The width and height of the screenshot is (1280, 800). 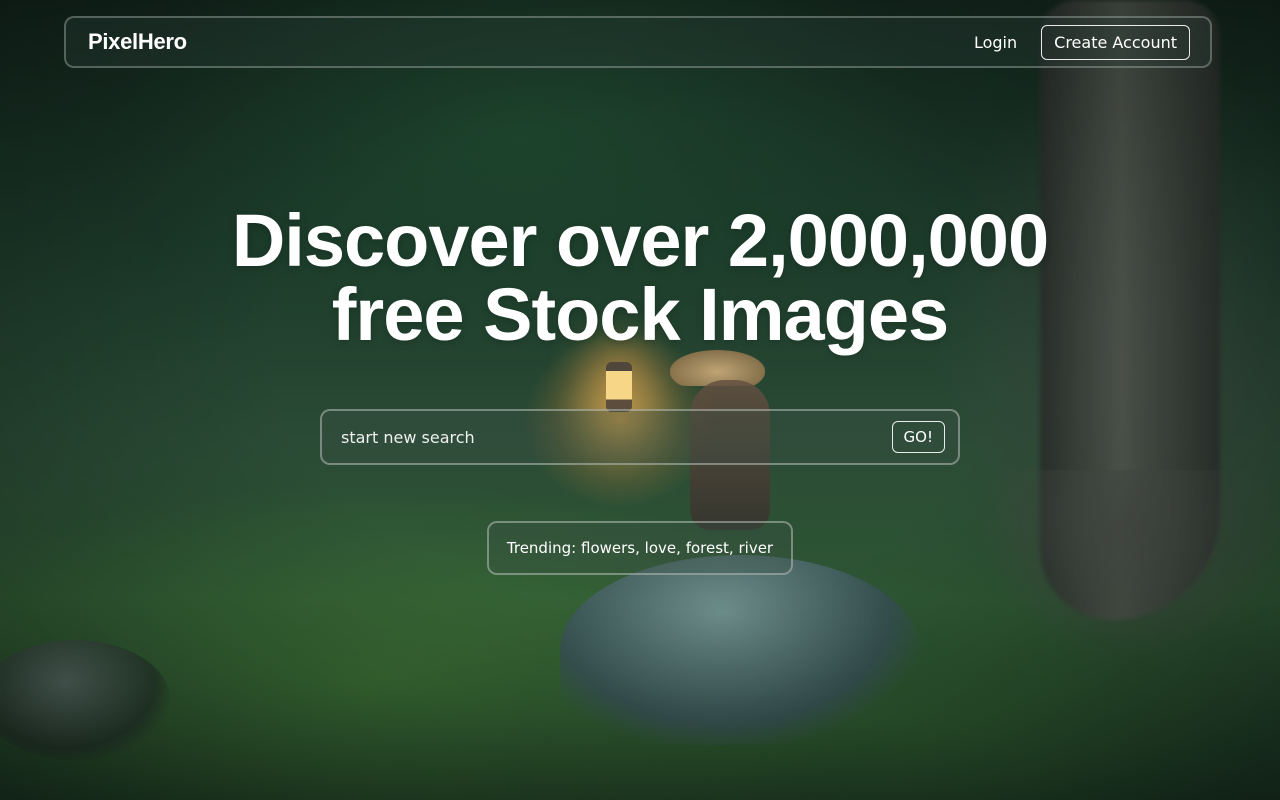 What do you see at coordinates (1115, 42) in the screenshot?
I see `create-account-button: Create Account` at bounding box center [1115, 42].